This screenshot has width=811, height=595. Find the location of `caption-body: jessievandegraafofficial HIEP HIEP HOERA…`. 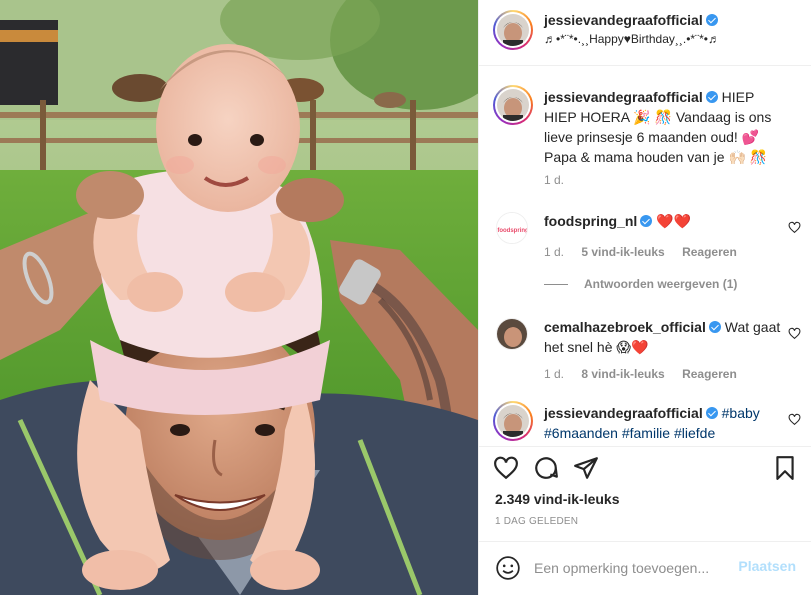

caption-body: jessievandegraafofficial HIEP HIEP HOERA… is located at coordinates (664, 127).